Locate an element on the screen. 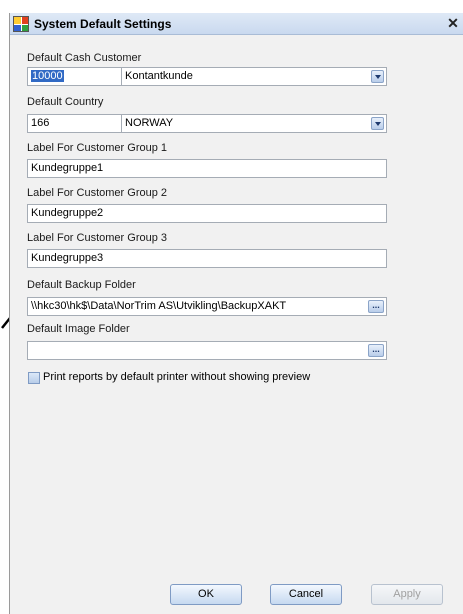  cancel-button-label: Cancel is located at coordinates (306, 594).